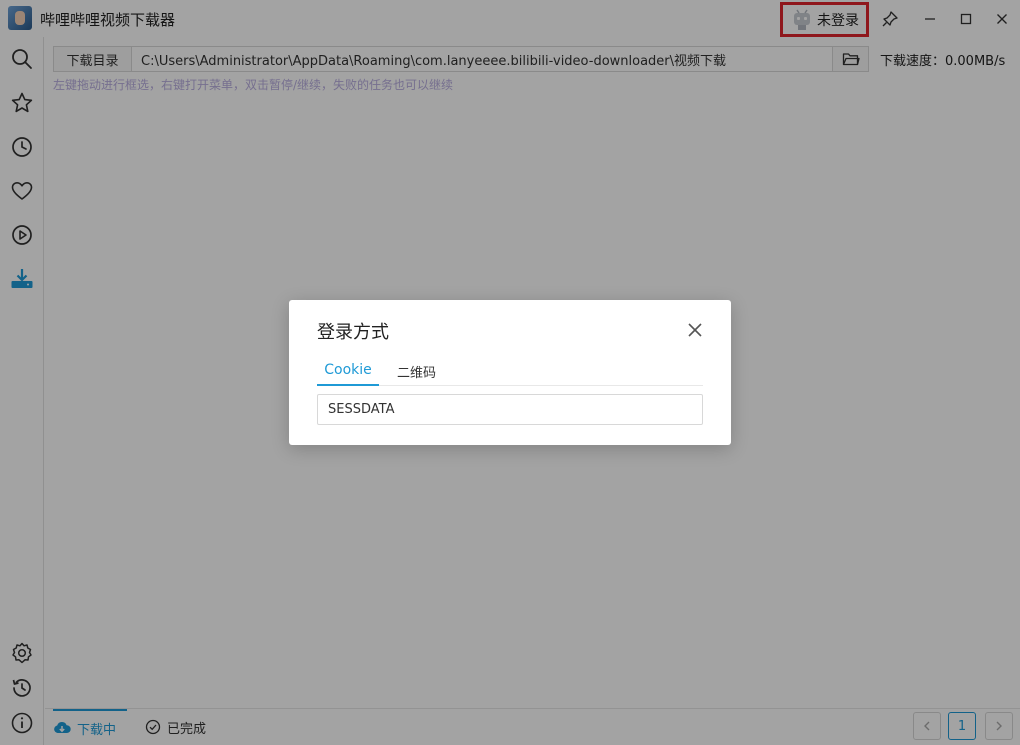 The height and width of the screenshot is (745, 1020). I want to click on dialog-close-button, so click(695, 330).